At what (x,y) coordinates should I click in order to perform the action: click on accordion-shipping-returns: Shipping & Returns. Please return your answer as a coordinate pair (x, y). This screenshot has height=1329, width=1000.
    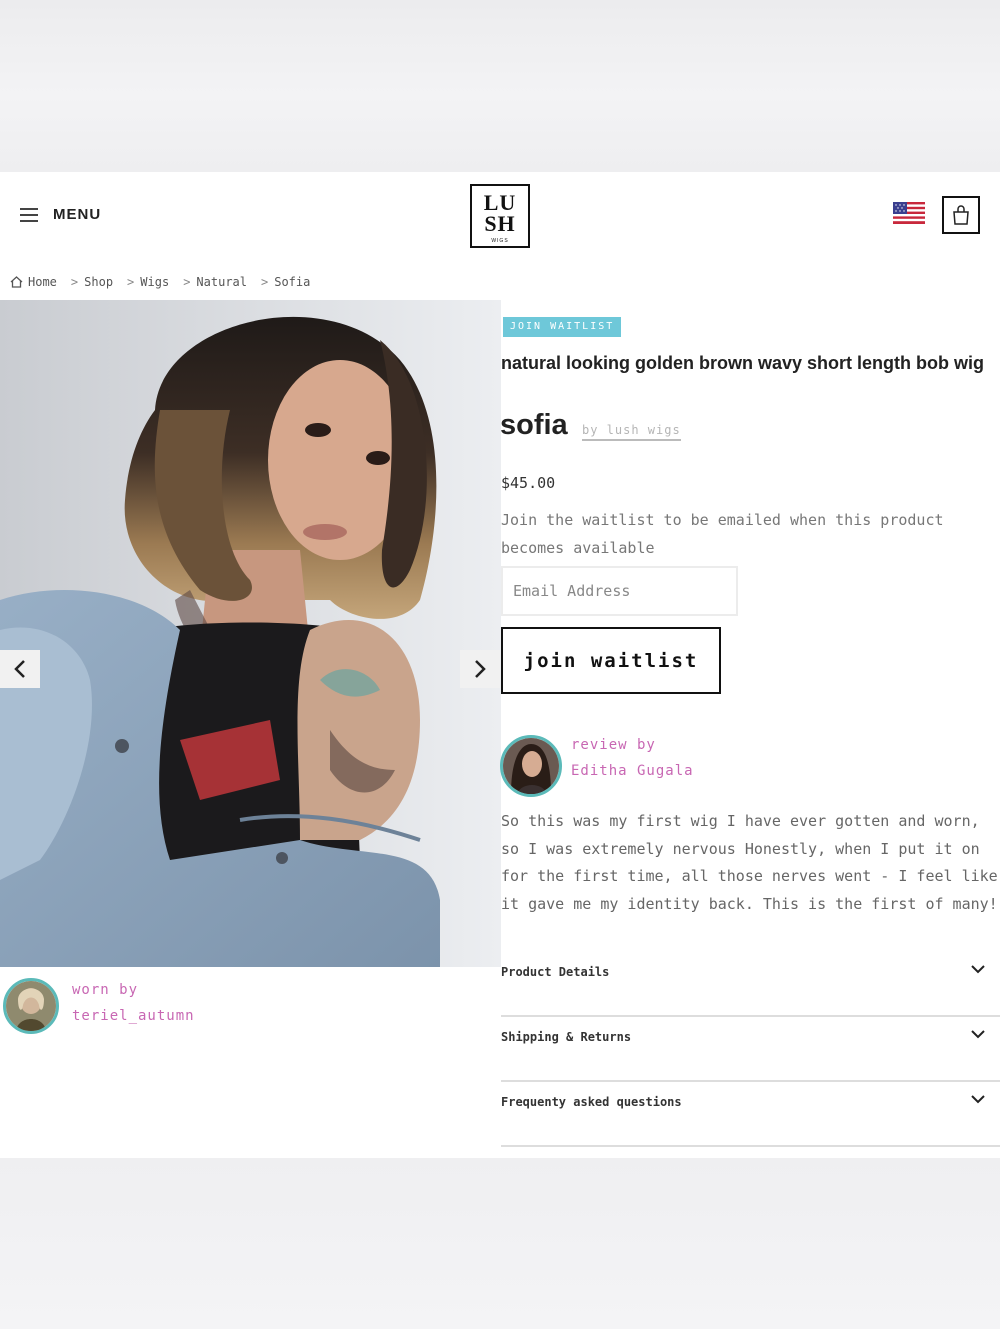
    Looking at the image, I should click on (750, 1050).